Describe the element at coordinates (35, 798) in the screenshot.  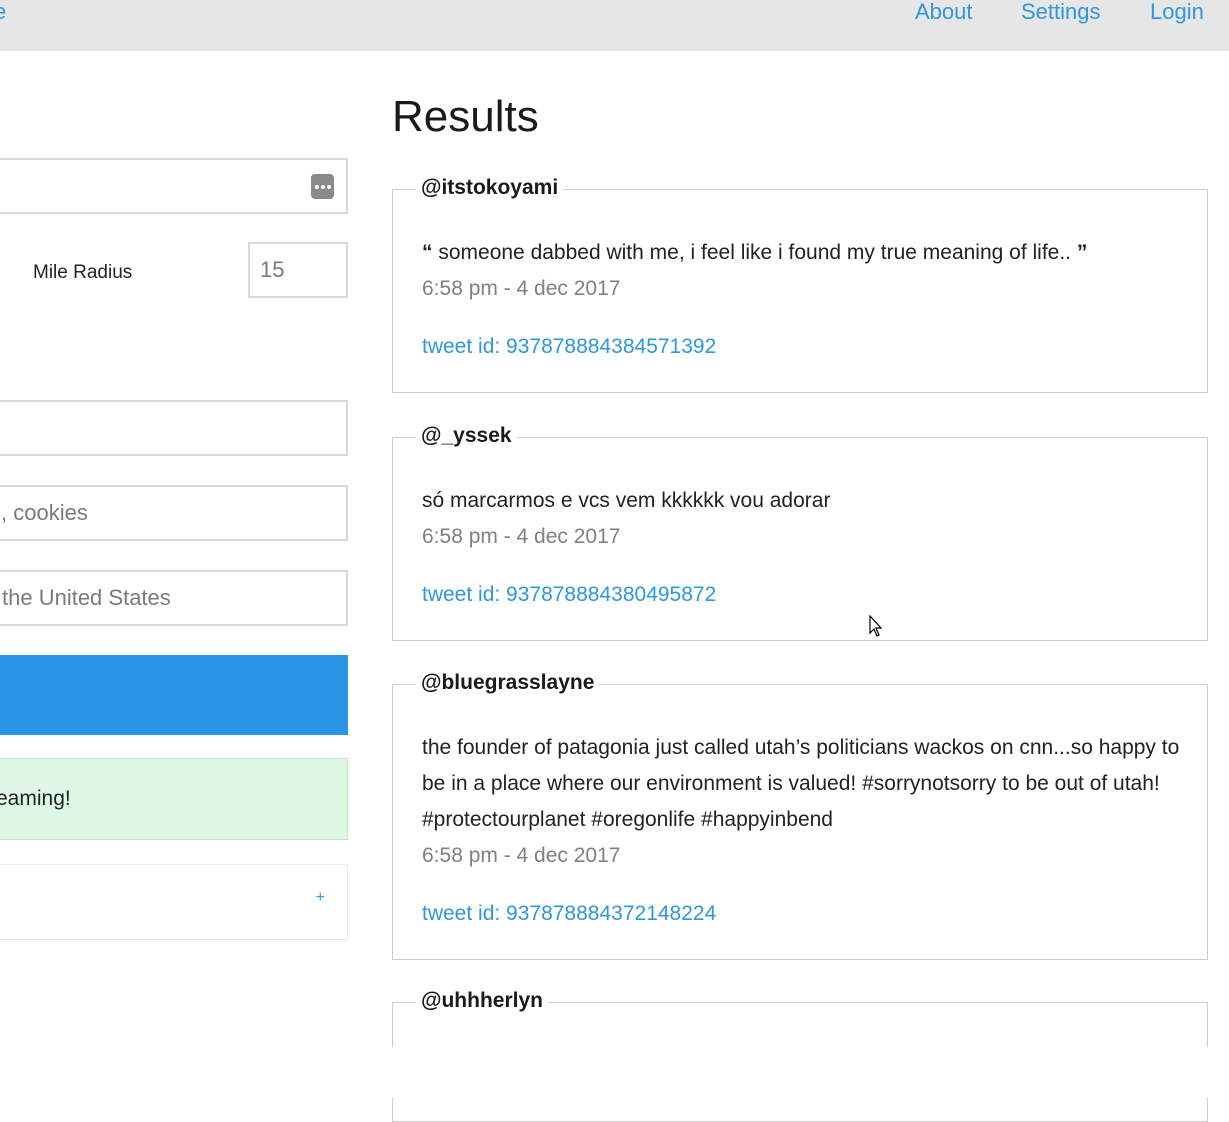
I see `notice-text: reaming!` at that location.